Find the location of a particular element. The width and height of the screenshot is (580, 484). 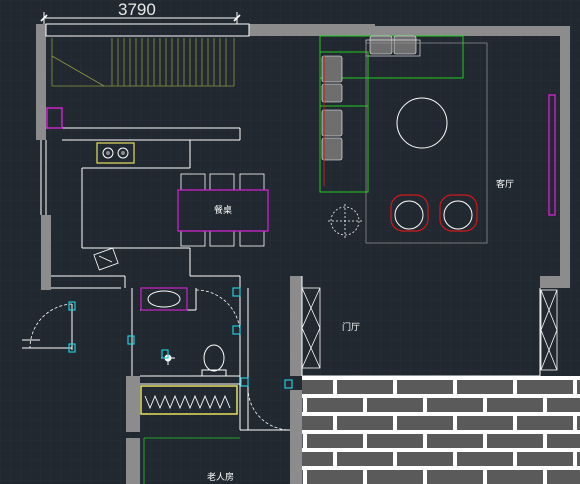

room-label-foyer: 门厅 is located at coordinates (351, 328).